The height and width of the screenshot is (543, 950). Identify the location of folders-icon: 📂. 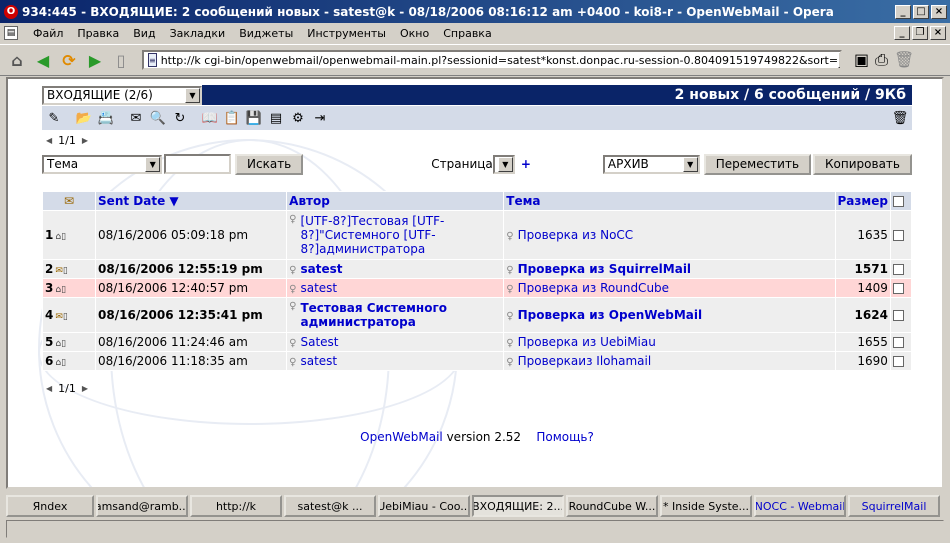
(84, 118).